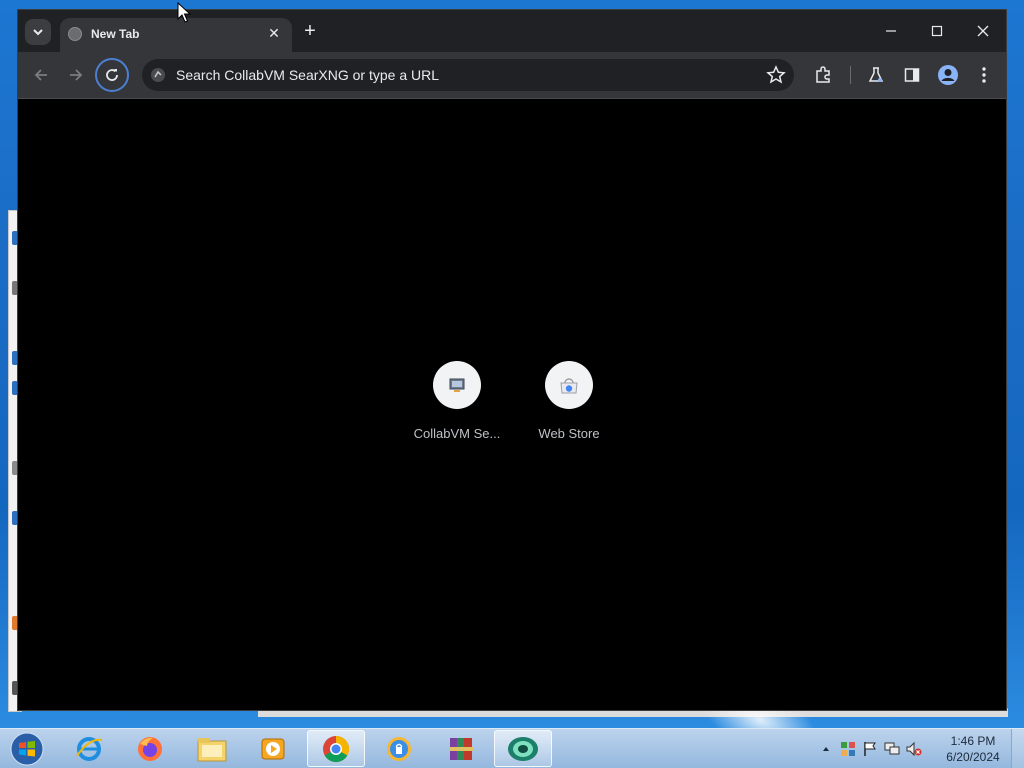 The width and height of the screenshot is (1024, 768). Describe the element at coordinates (307, 75) in the screenshot. I see `address-bar-placeholder: Search CollabVM SearXNG or type a URL` at that location.